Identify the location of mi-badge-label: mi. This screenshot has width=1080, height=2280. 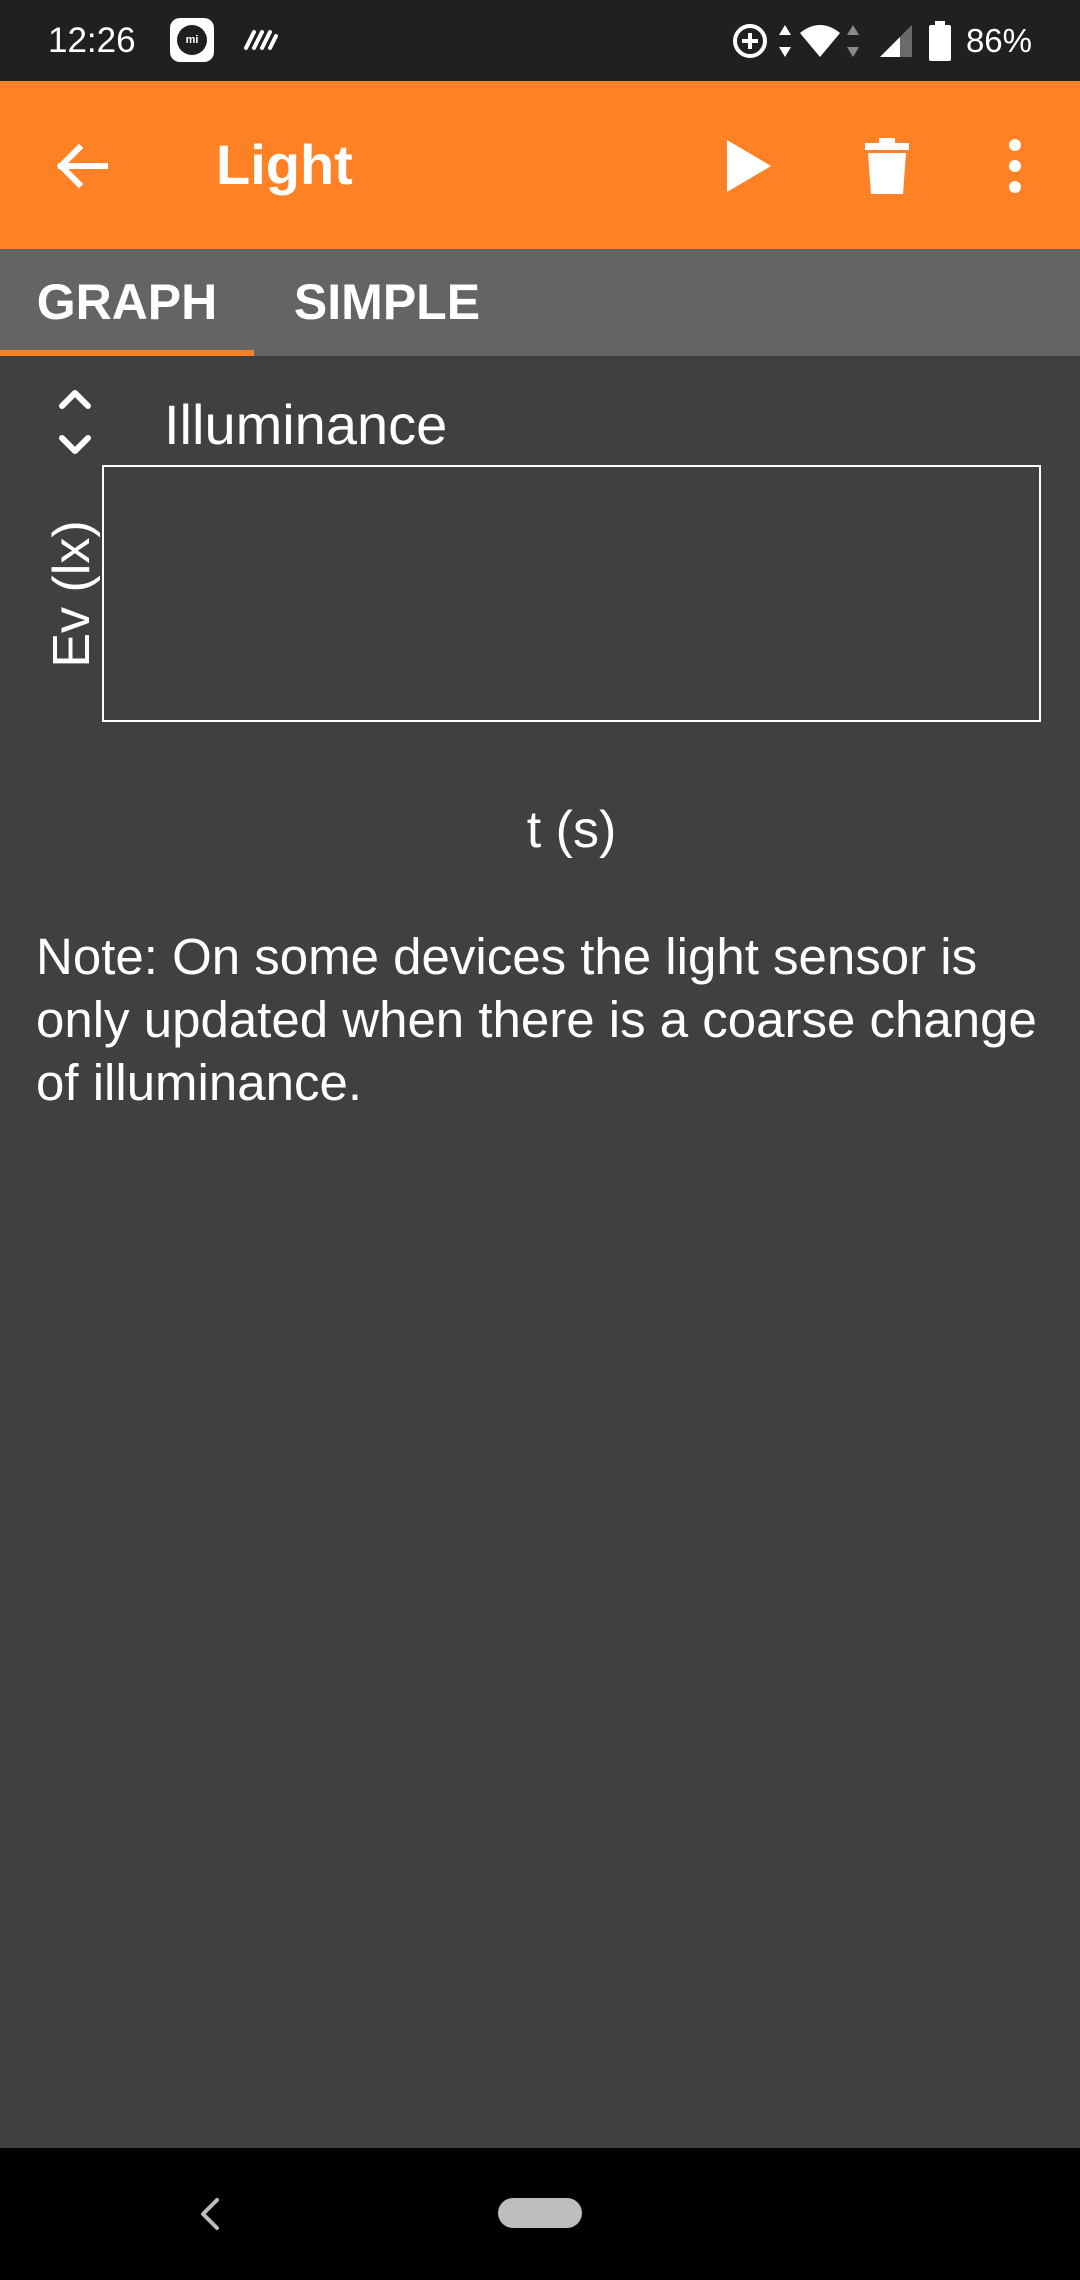
(192, 40).